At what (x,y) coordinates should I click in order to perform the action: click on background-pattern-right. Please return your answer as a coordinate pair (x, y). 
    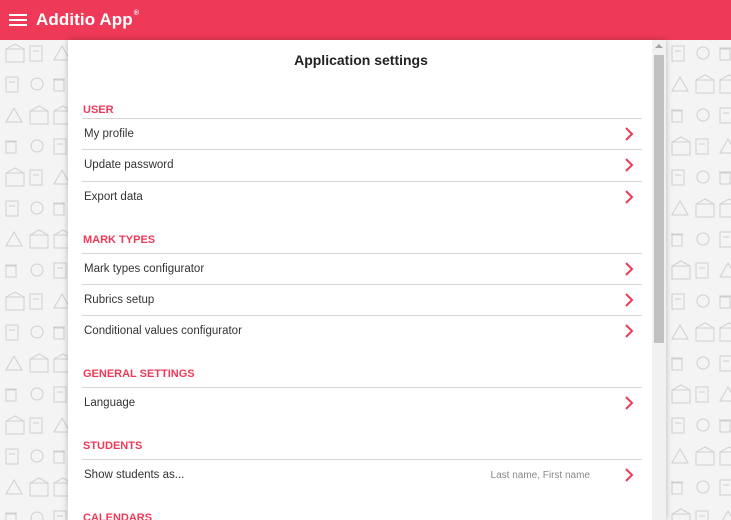
    Looking at the image, I should click on (698, 280).